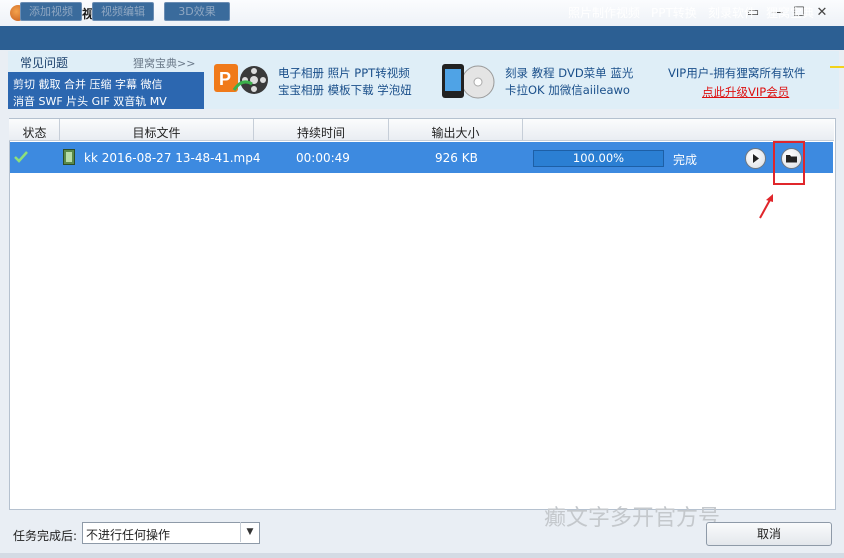 This screenshot has width=844, height=558. What do you see at coordinates (128, 535) in the screenshot?
I see `after-task-select-value: 不进行任何操作` at bounding box center [128, 535].